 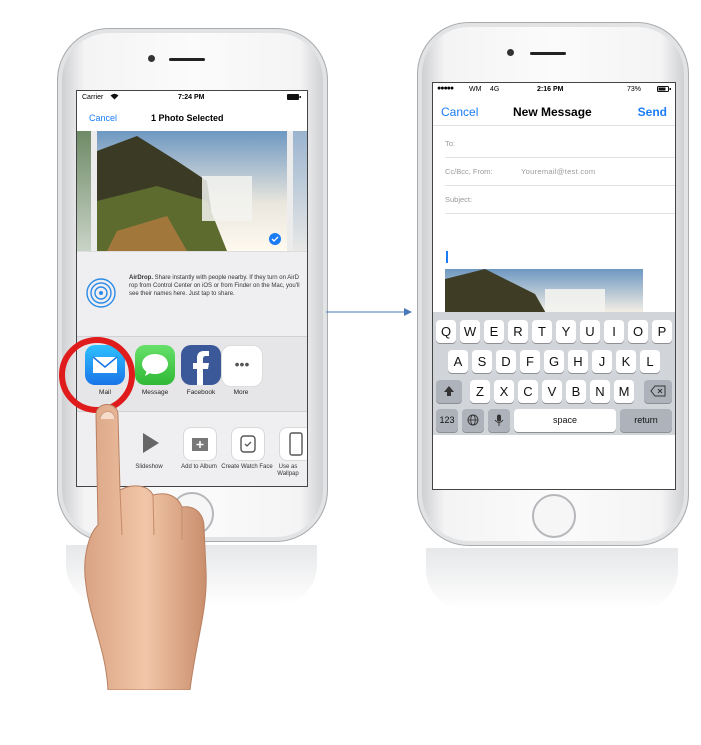 I want to click on network-label: 4G, so click(x=495, y=89).